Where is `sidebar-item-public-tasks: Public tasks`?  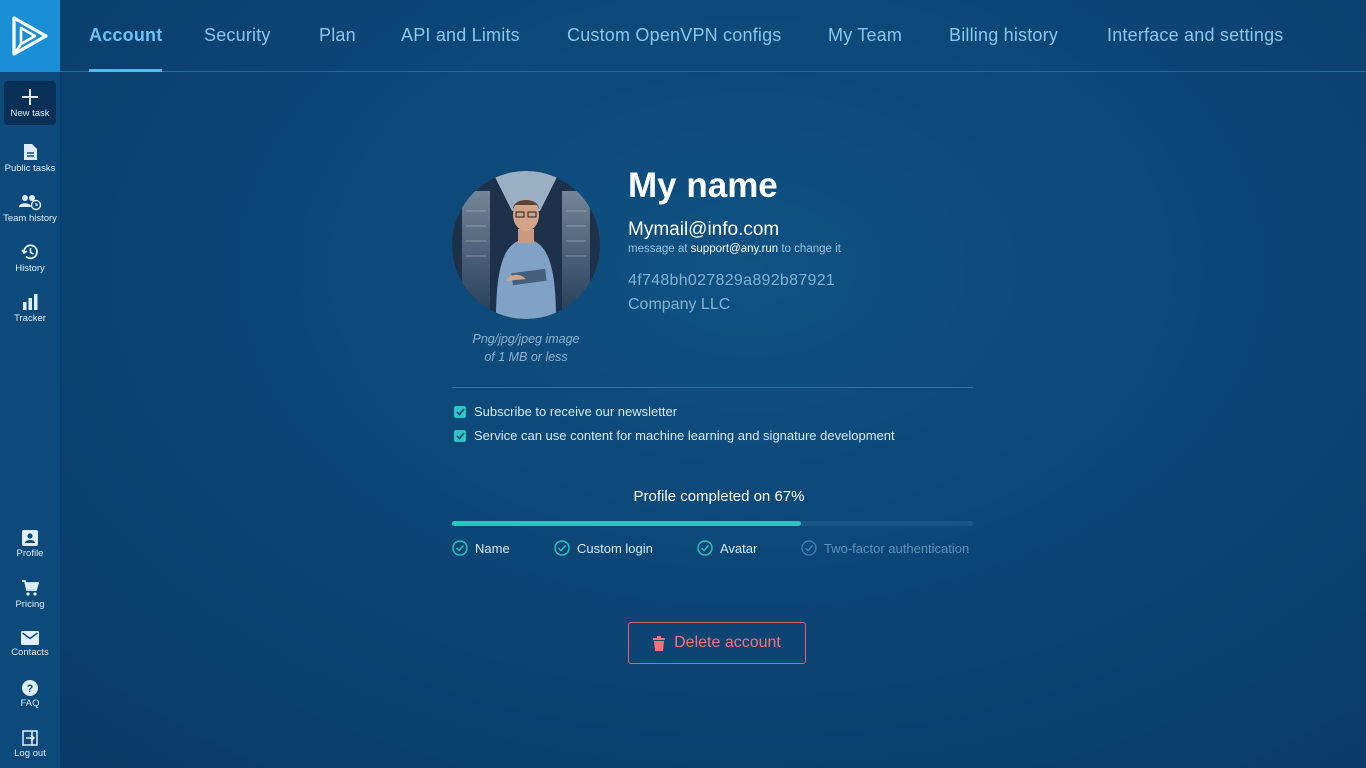
sidebar-item-public-tasks: Public tasks is located at coordinates (30, 158).